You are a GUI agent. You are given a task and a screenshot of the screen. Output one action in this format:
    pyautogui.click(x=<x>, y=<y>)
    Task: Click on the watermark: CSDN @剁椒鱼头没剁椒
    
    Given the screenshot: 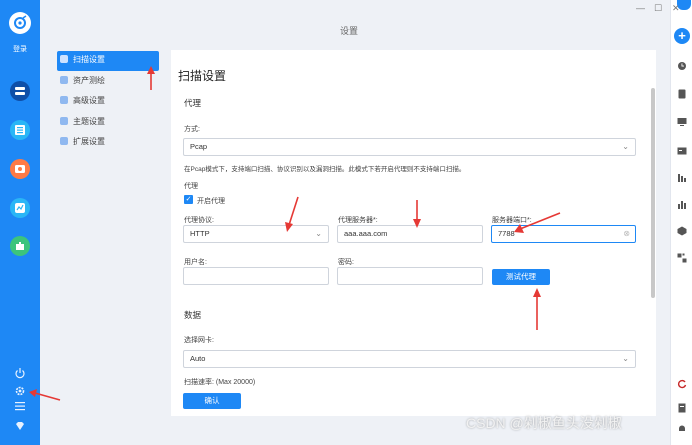 What is the action you would take?
    pyautogui.click(x=544, y=423)
    